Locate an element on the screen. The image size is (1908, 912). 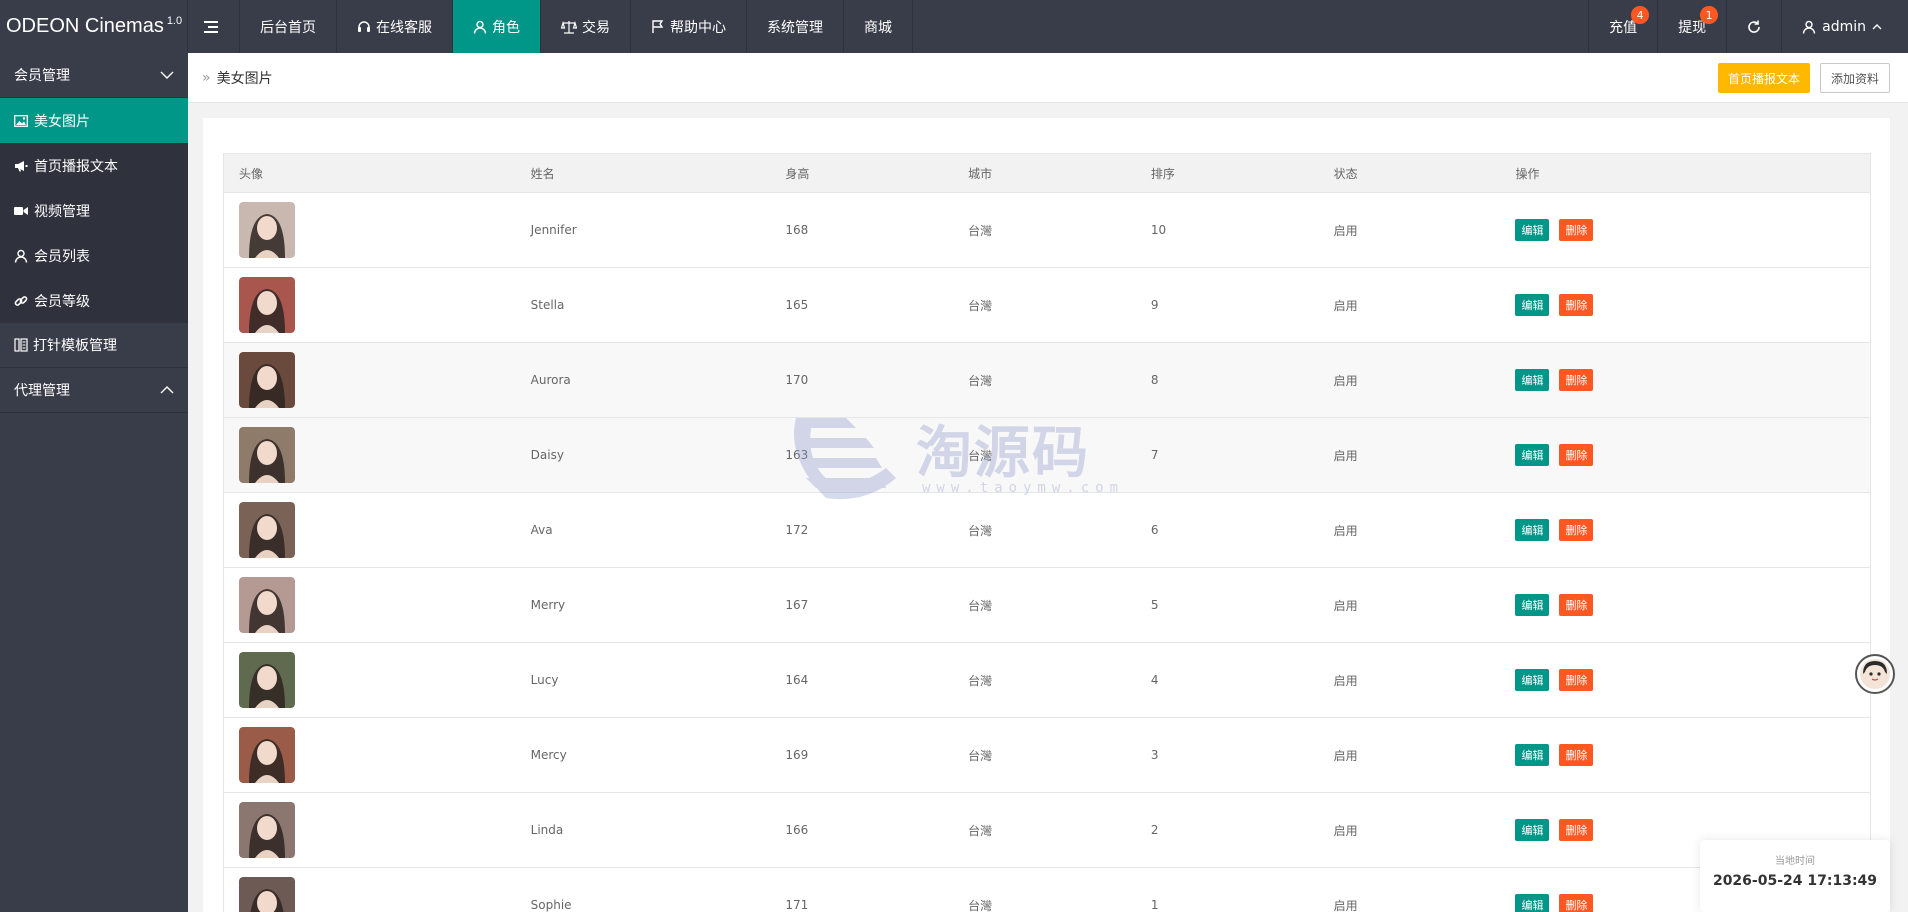
nav-item-role: 角色 is located at coordinates (497, 26).